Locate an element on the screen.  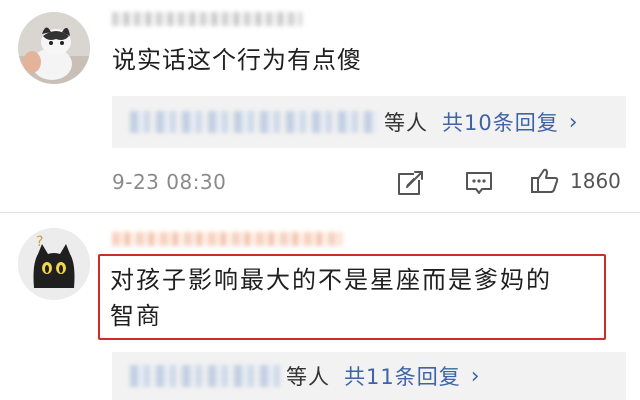
reply-count-link: 共10条回复 › is located at coordinates (510, 122).